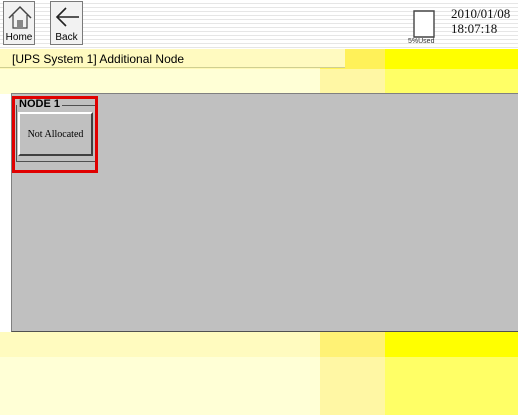 The image size is (518, 415). Describe the element at coordinates (67, 17) in the screenshot. I see `back-arrow-icon` at that location.